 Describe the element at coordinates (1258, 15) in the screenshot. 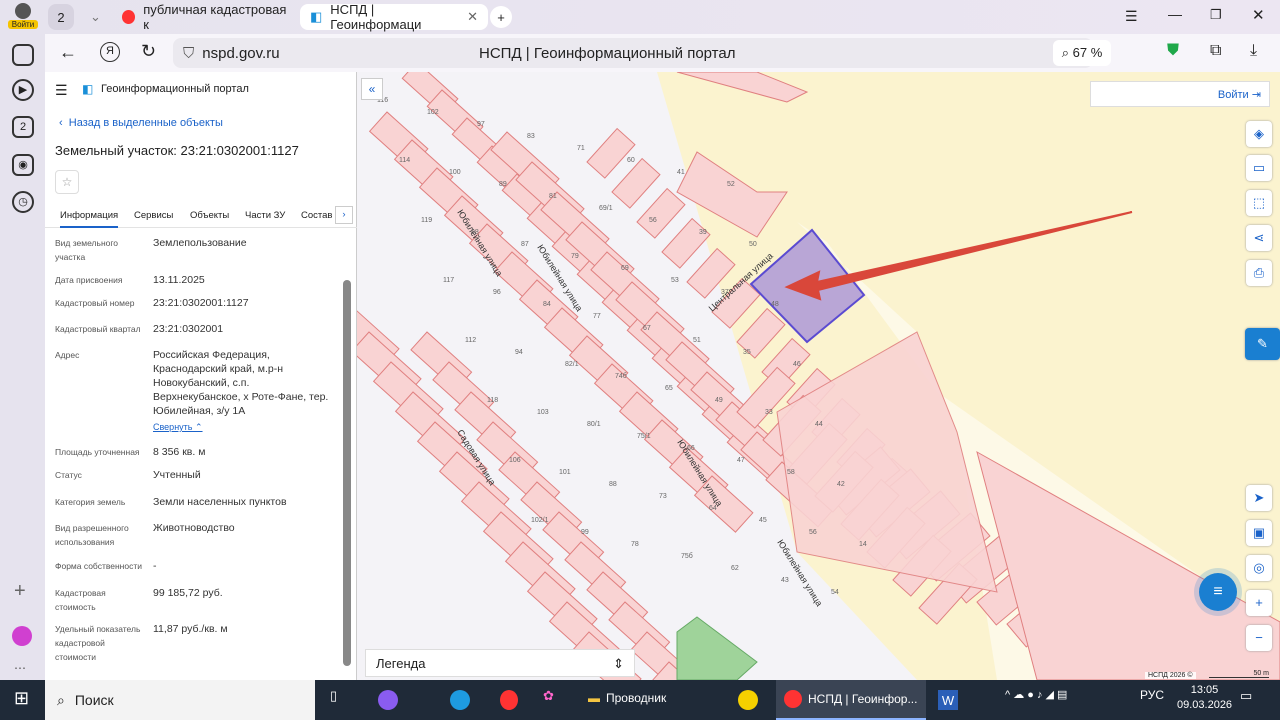

I see `close-window-button: ✕` at that location.